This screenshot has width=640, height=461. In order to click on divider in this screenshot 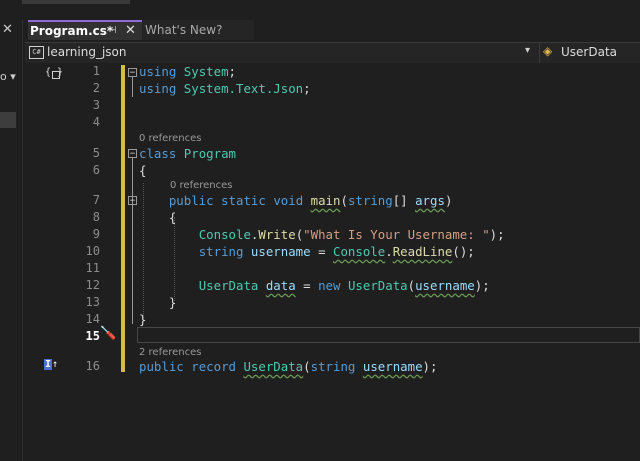, I will do `click(539, 53)`.